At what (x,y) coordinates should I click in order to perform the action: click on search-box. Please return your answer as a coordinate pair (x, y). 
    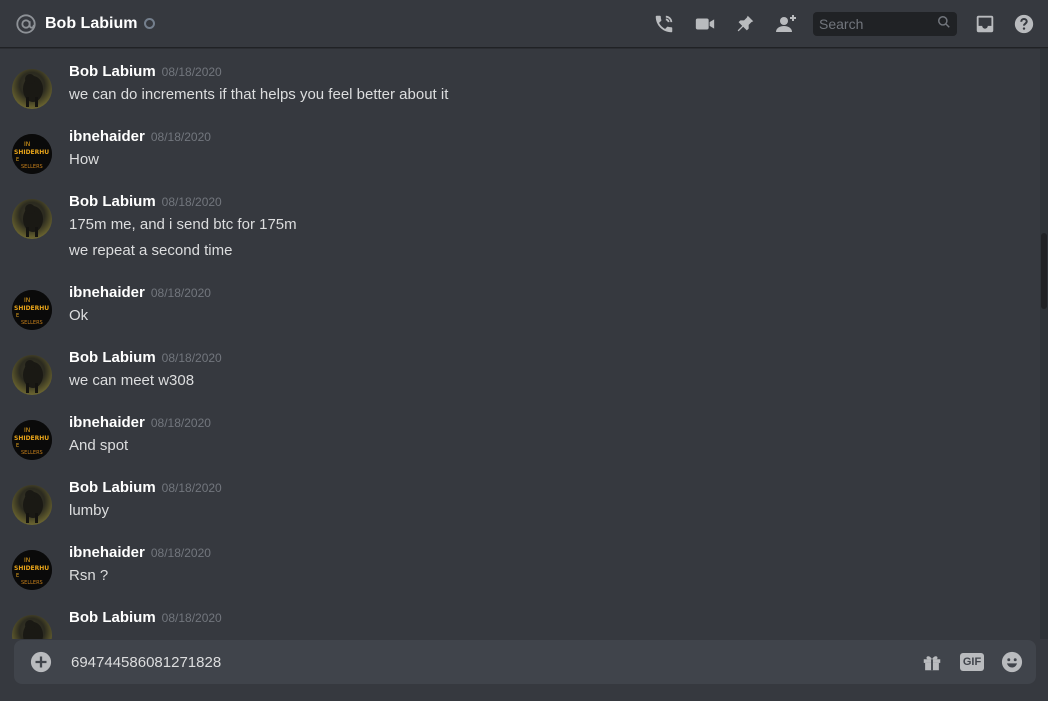
    Looking at the image, I should click on (885, 24).